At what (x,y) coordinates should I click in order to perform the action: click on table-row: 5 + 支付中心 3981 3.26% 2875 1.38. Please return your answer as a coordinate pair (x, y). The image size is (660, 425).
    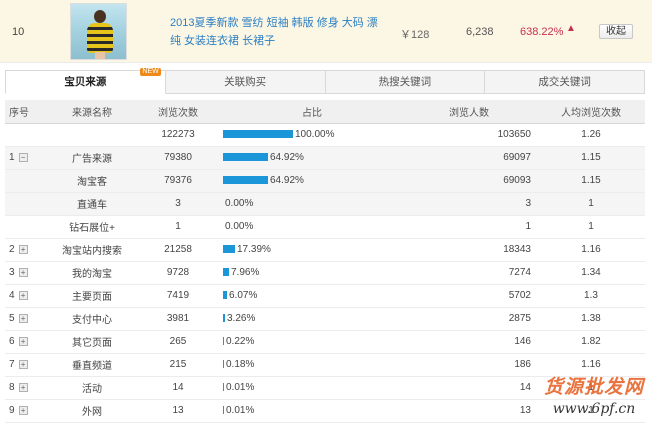
    Looking at the image, I should click on (325, 319).